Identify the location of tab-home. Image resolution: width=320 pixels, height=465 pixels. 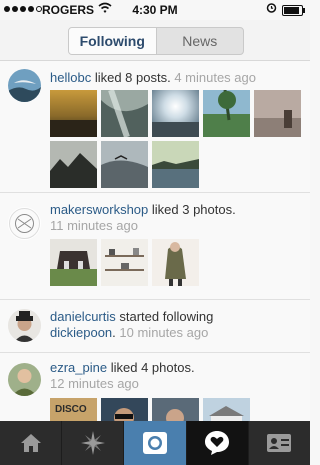
(31, 443).